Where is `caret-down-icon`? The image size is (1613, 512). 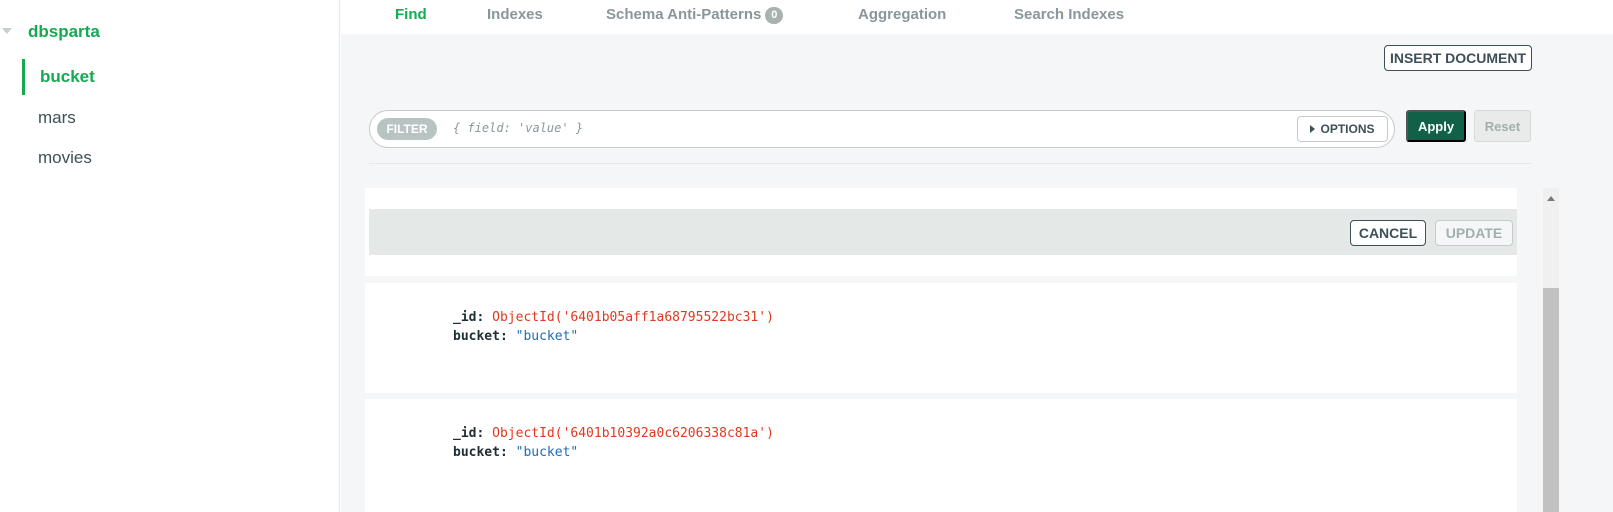
caret-down-icon is located at coordinates (7, 31).